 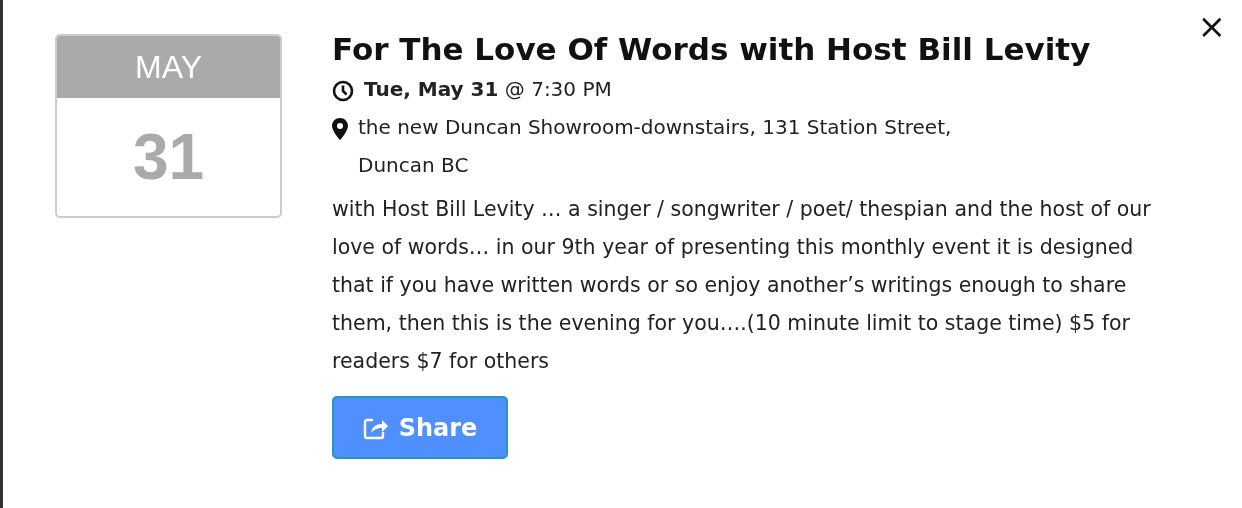 What do you see at coordinates (488, 89) in the screenshot?
I see `event-date: Tue, May 31 @ 7:30 PM` at bounding box center [488, 89].